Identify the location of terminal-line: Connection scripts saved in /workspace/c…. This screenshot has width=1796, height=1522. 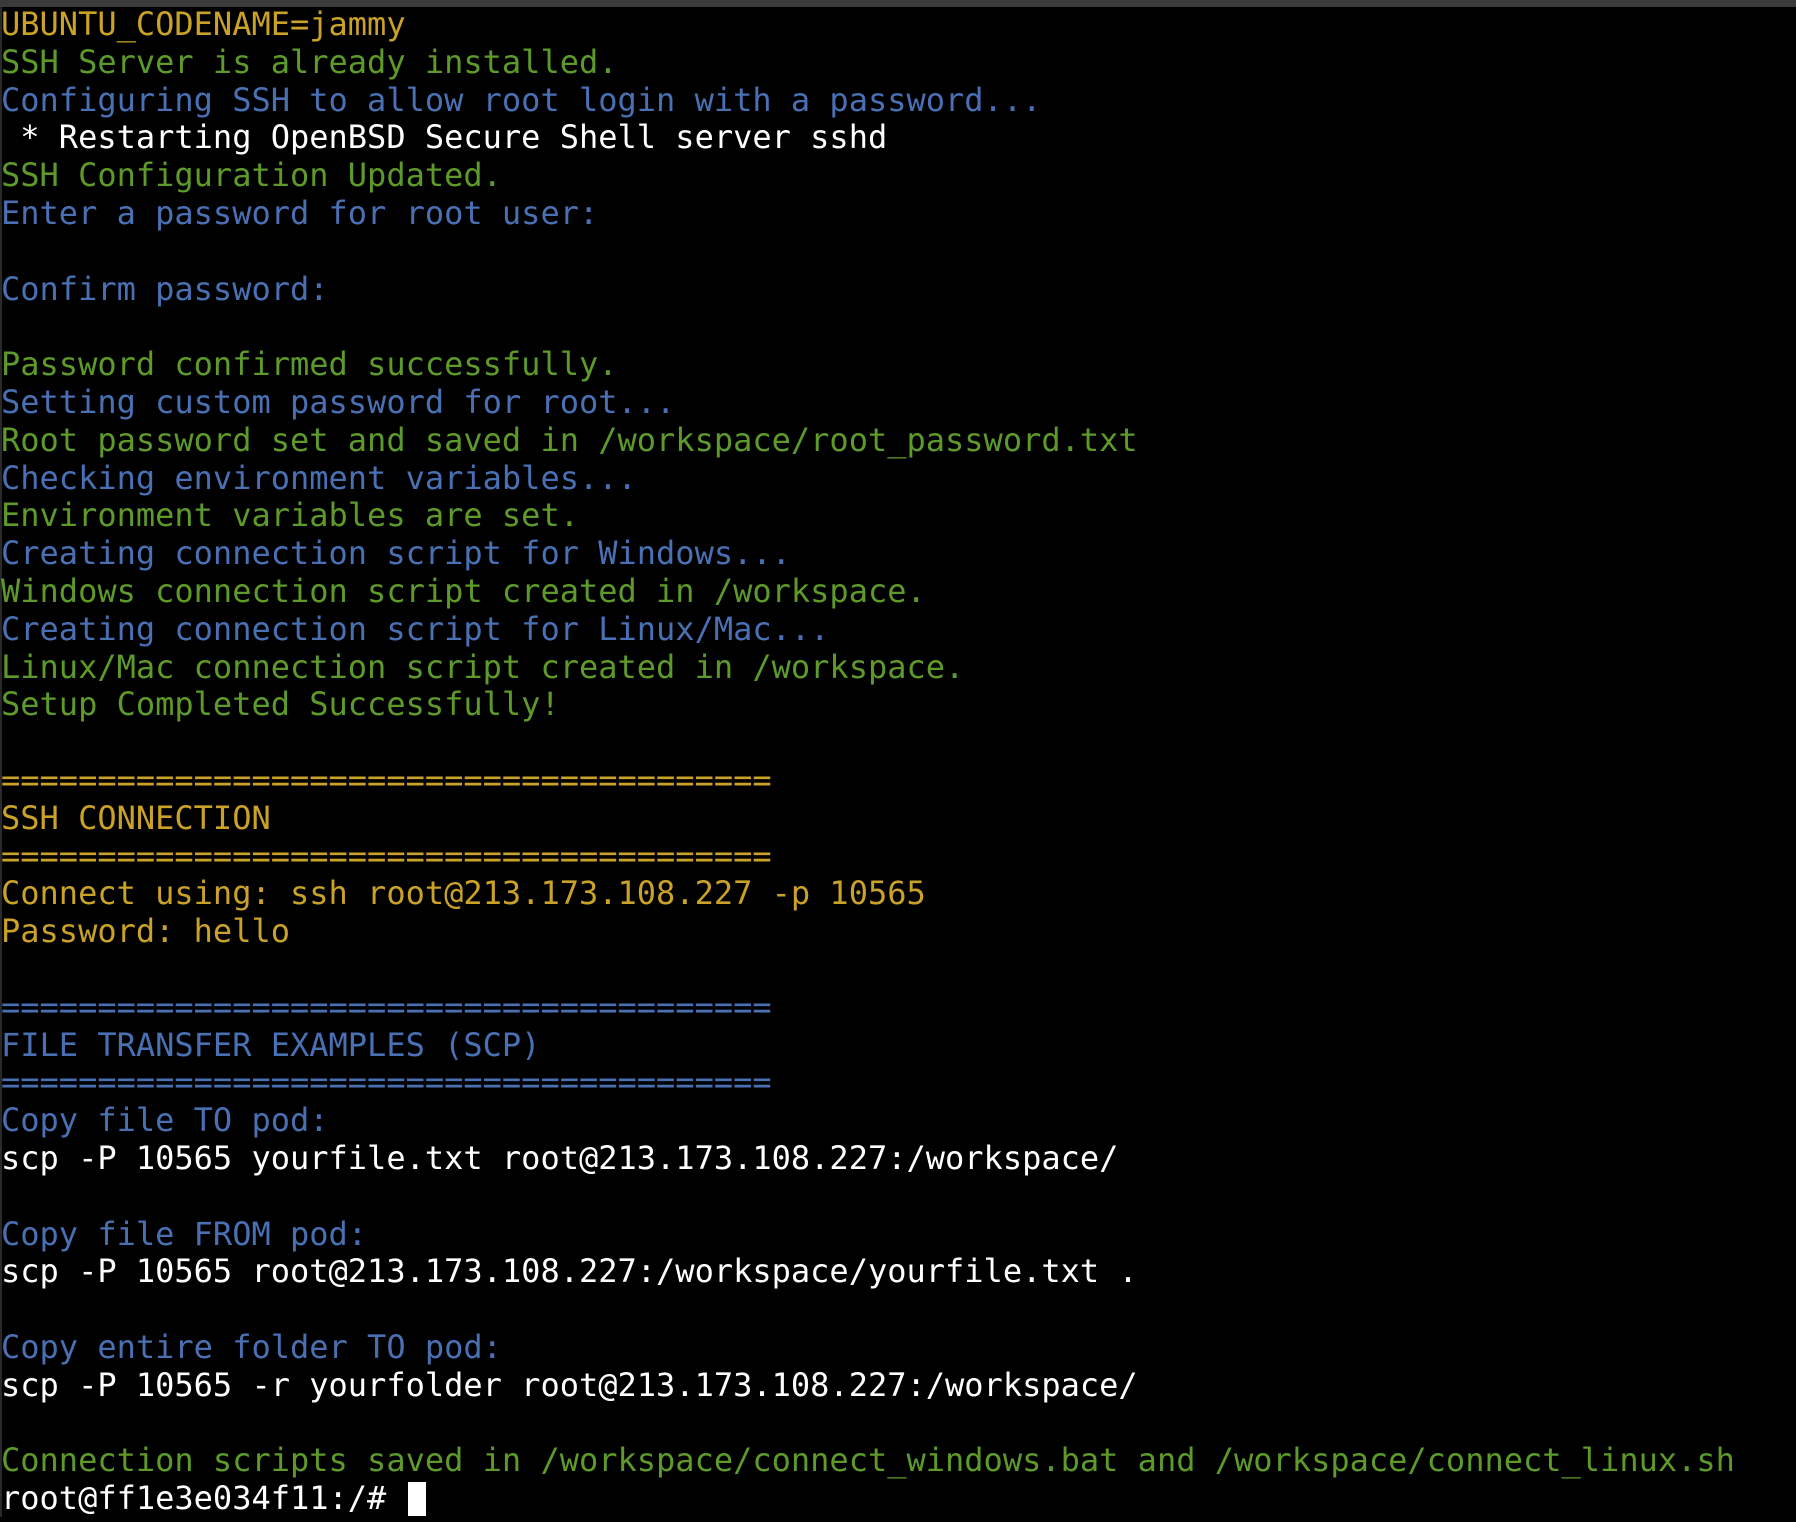
(868, 1460).